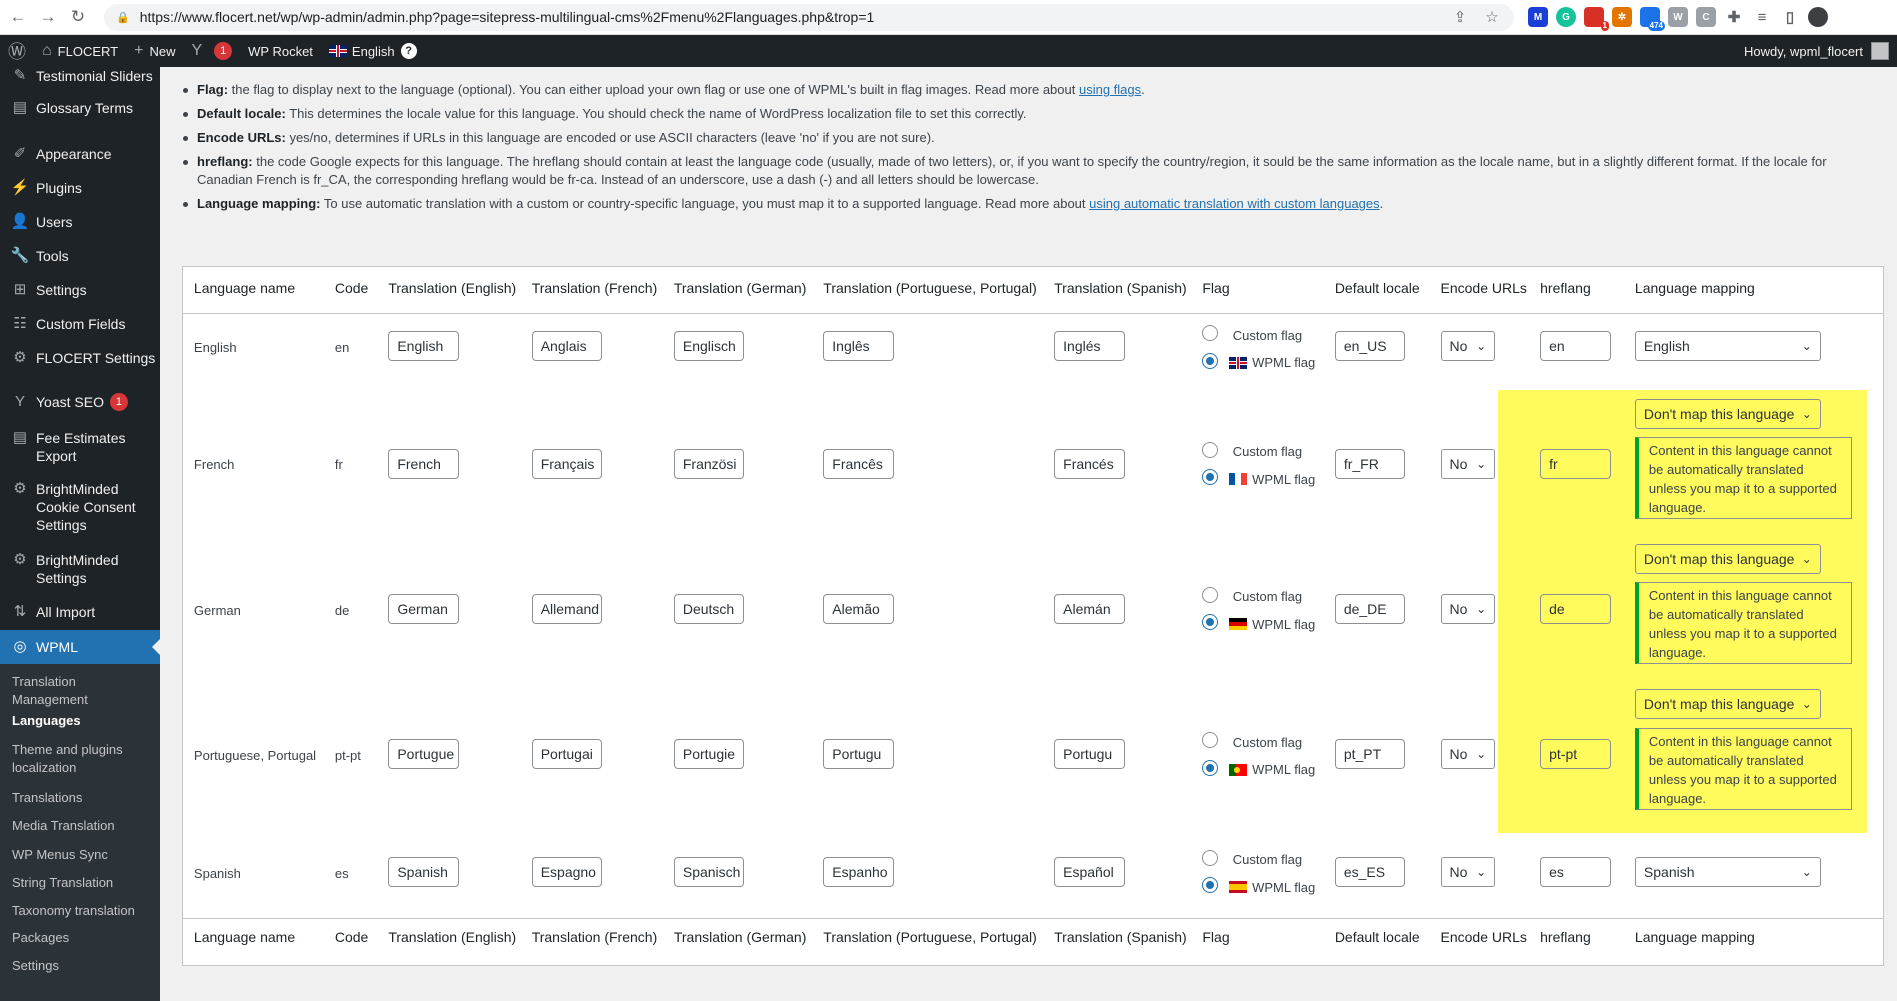 This screenshot has height=1001, width=1897. I want to click on translation-input: English, so click(423, 346).